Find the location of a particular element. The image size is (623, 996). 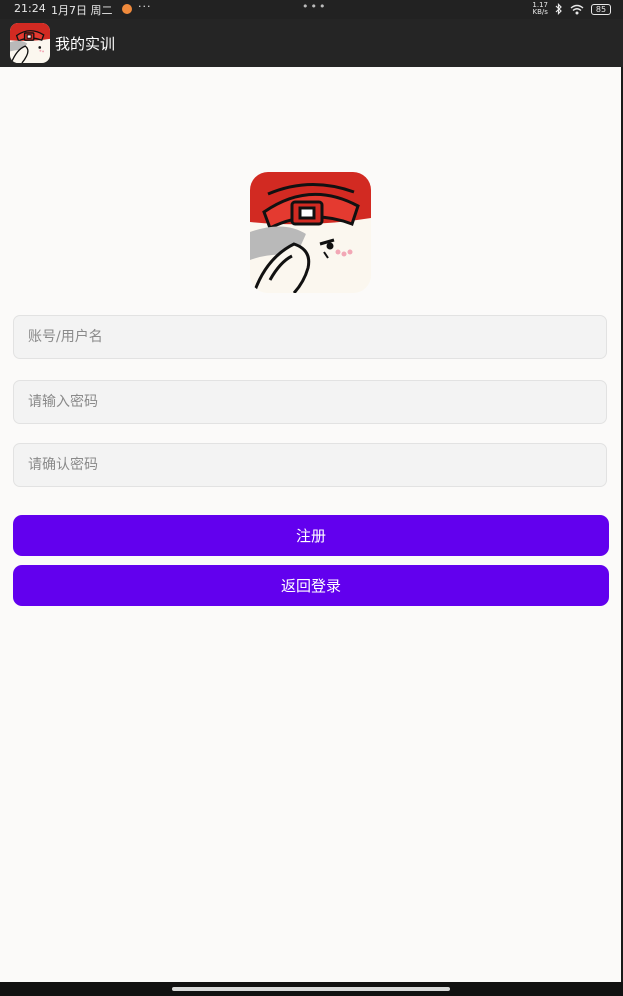

confirm-password-input is located at coordinates (310, 465).